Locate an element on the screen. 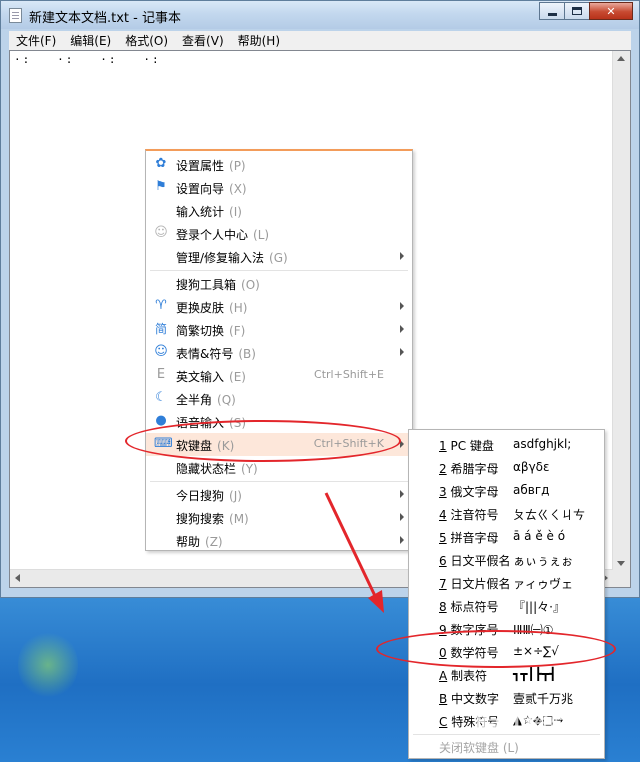  menu-item-toolbox: 搜狗工具箱 (O) is located at coordinates (279, 283).